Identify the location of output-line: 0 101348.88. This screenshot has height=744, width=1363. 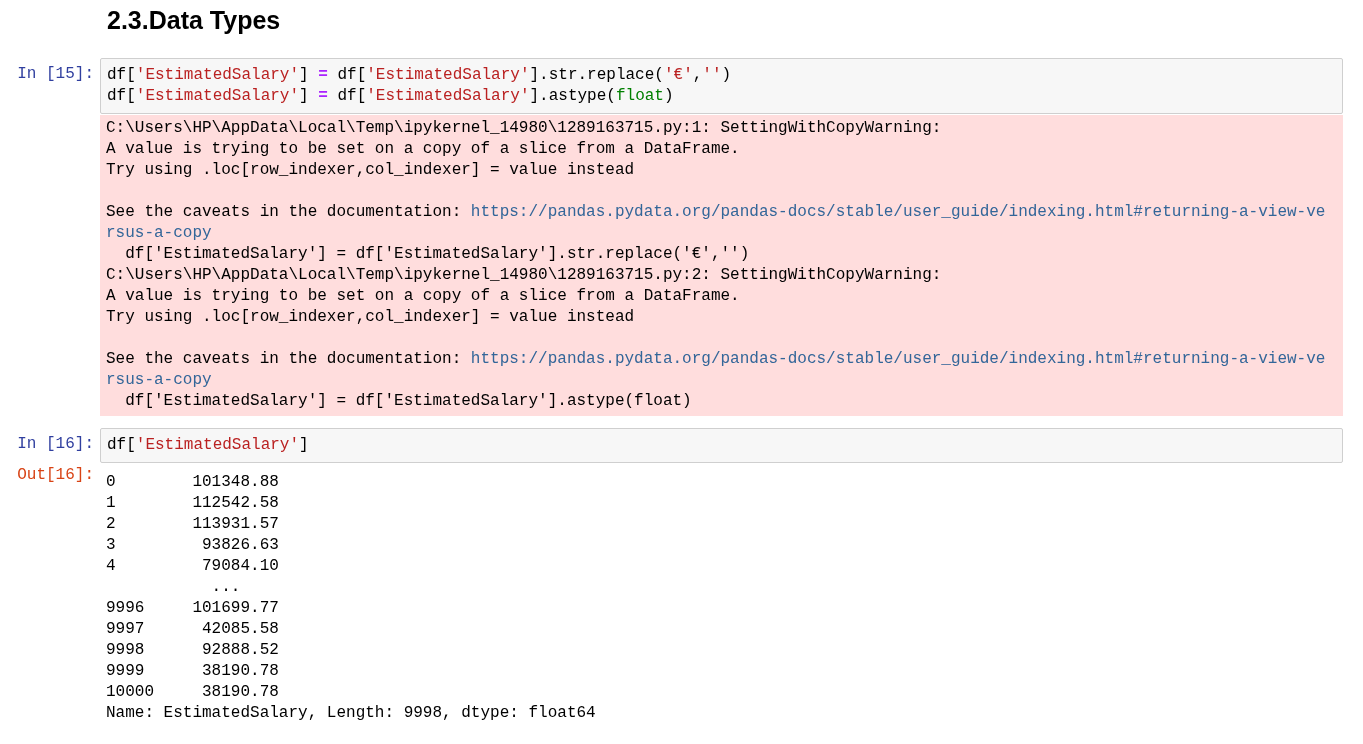
(192, 482).